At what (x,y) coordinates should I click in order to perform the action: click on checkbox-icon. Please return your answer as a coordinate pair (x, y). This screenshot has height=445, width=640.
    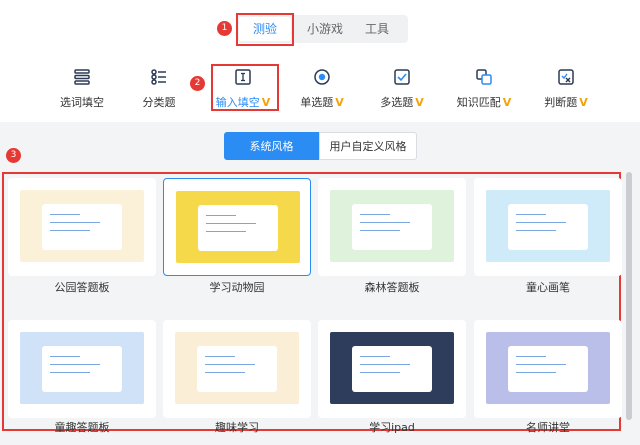
    Looking at the image, I should click on (402, 77).